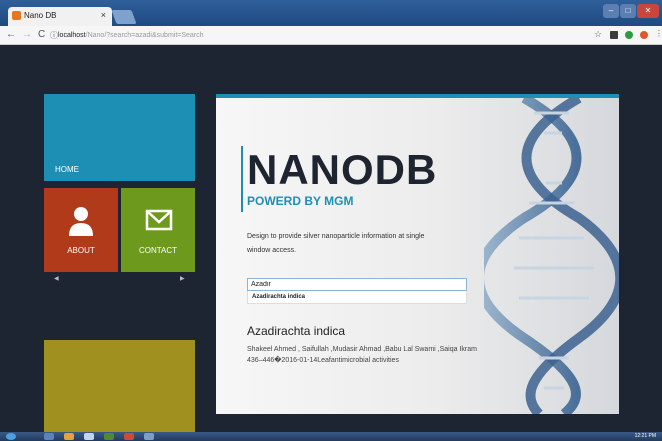  I want to click on home-label: HOME, so click(67, 169).